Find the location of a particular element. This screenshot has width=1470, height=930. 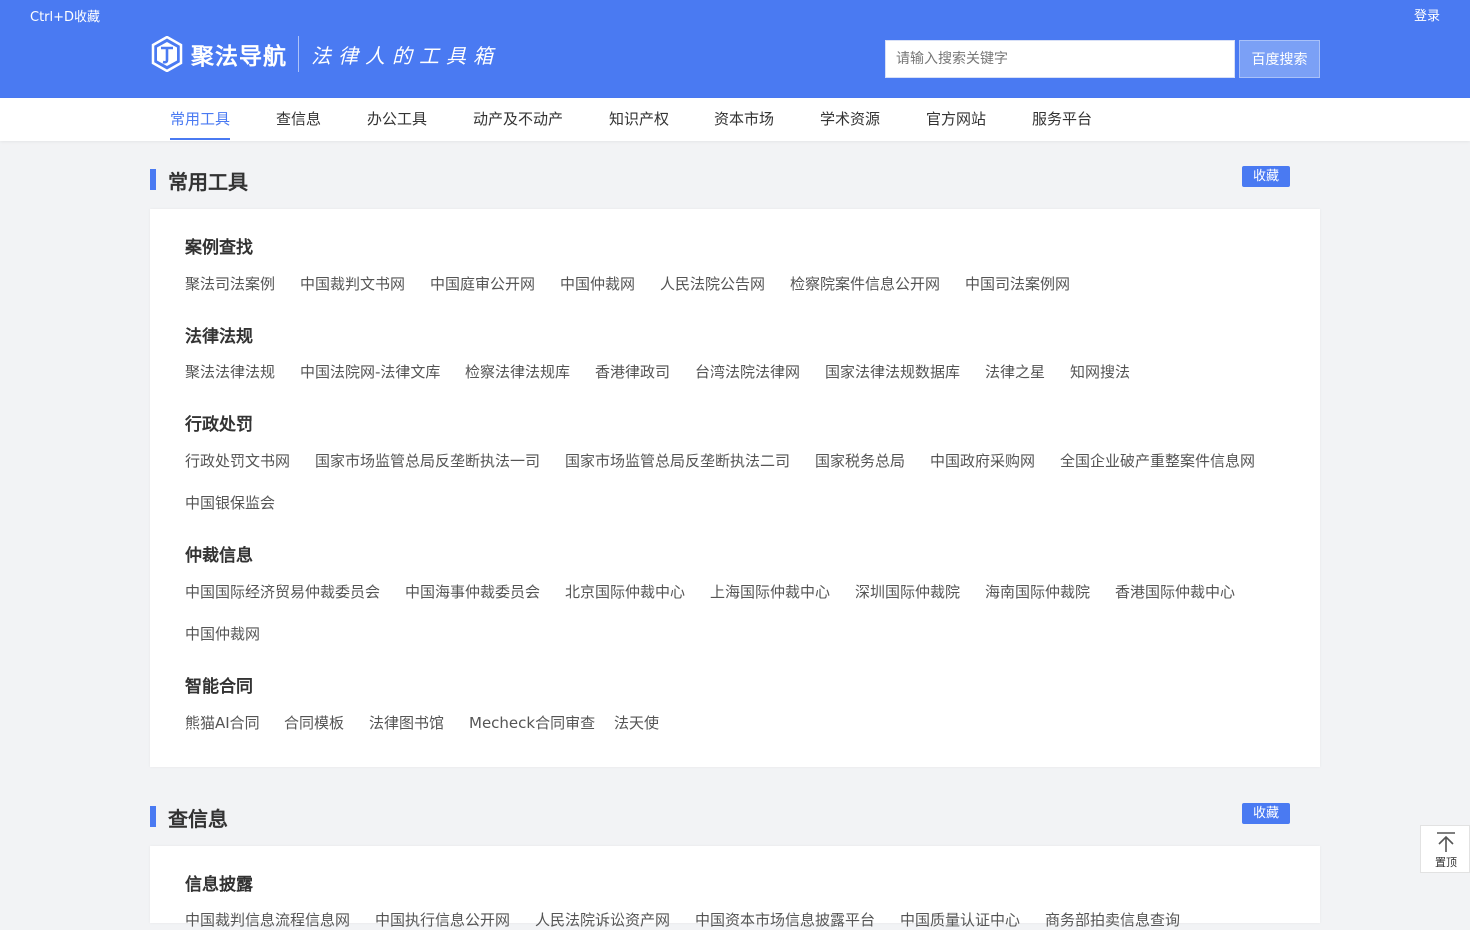

site-link: 中国质量认证中心 is located at coordinates (960, 919).